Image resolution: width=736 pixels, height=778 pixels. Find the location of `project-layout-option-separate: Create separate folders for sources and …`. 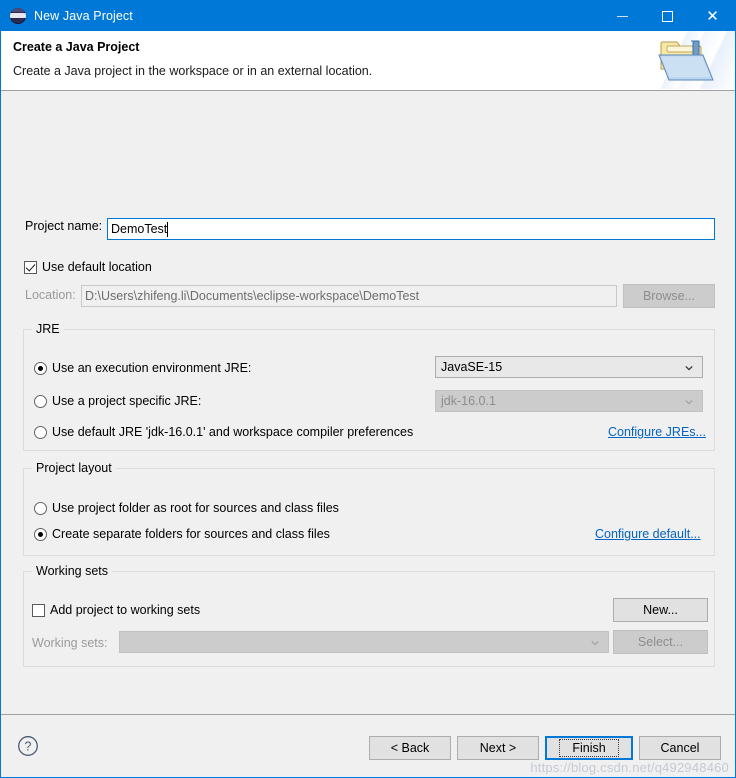

project-layout-option-separate: Create separate folders for sources and … is located at coordinates (182, 534).